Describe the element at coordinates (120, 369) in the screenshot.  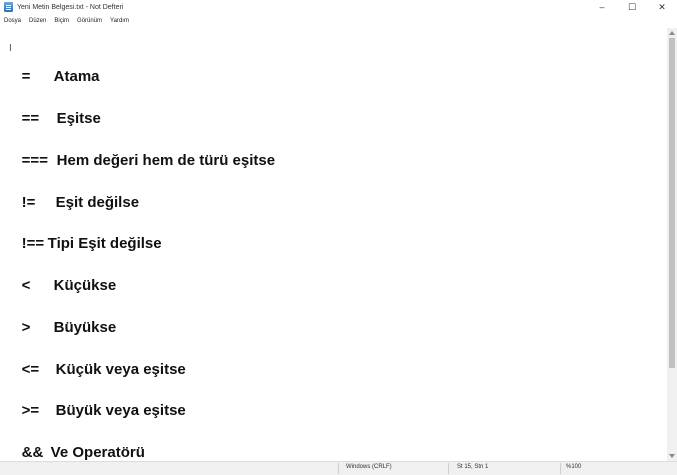
I see `operator-description: Küçük veya eşitse` at that location.